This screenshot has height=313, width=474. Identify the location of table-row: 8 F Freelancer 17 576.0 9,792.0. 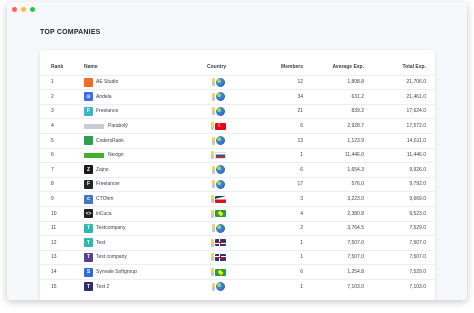
(237, 184).